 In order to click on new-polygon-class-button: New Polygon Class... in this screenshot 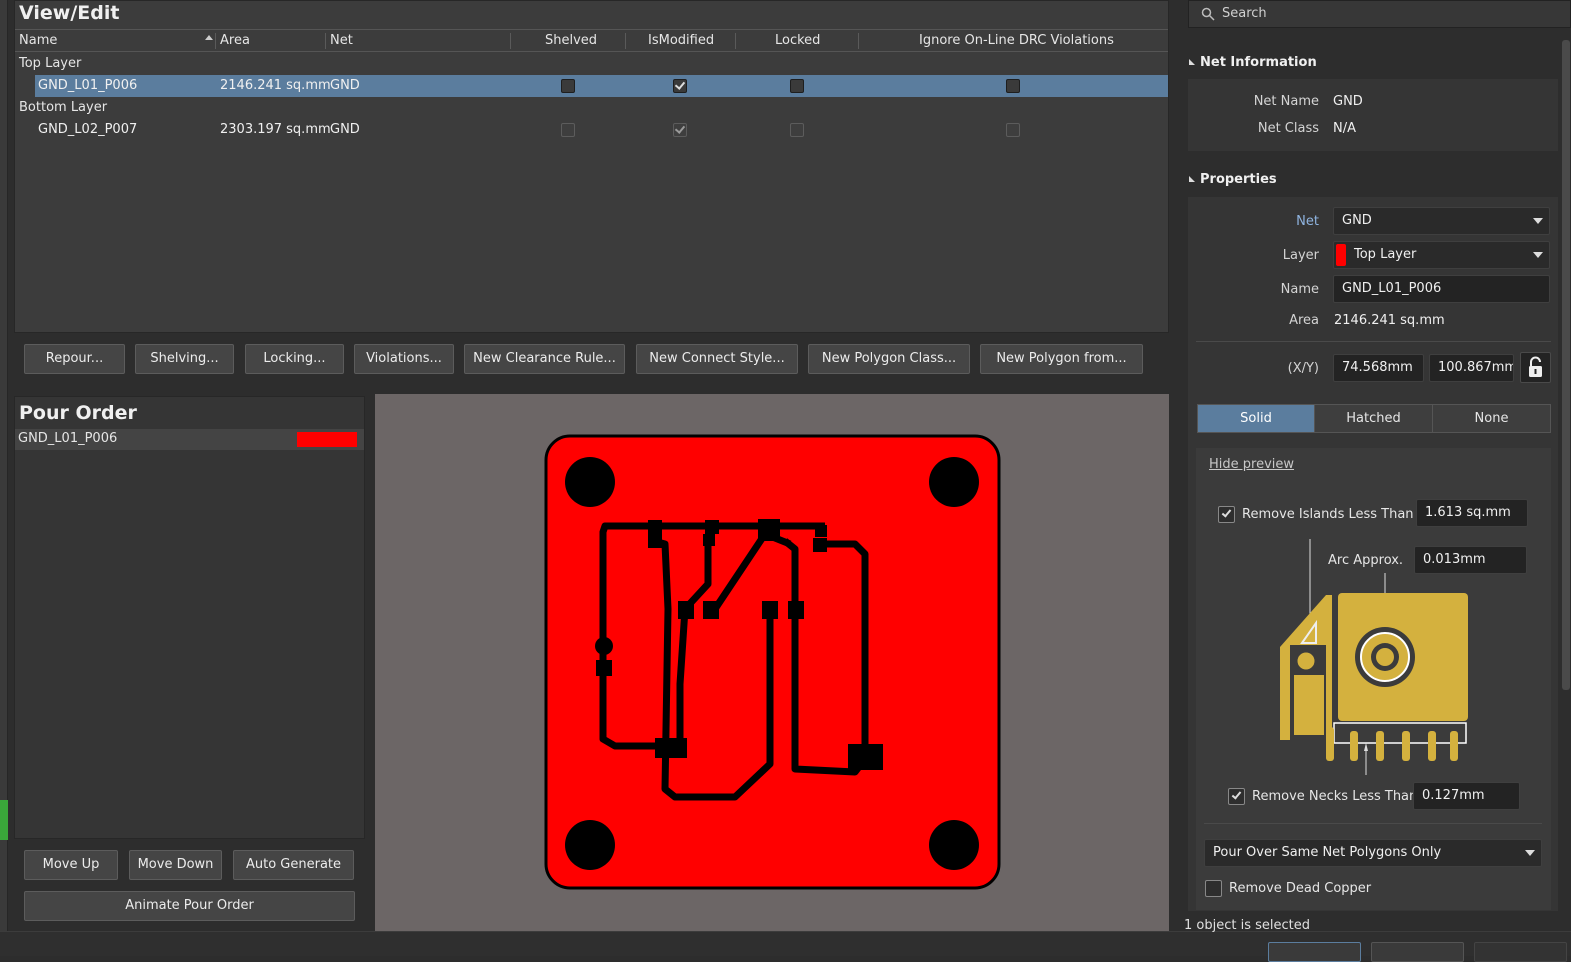, I will do `click(889, 359)`.